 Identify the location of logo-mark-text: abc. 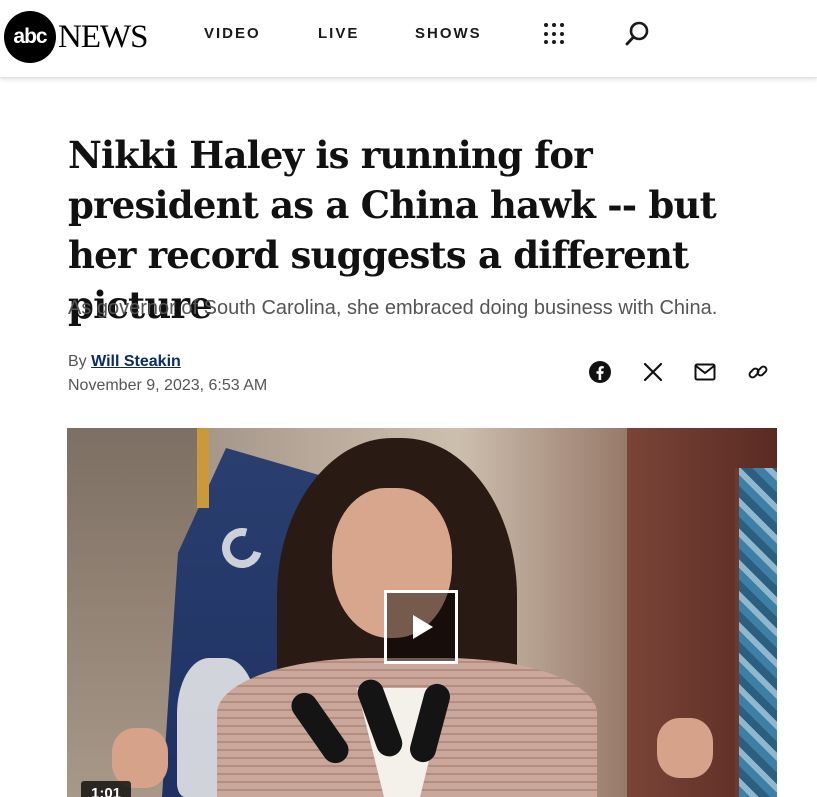
(30, 36).